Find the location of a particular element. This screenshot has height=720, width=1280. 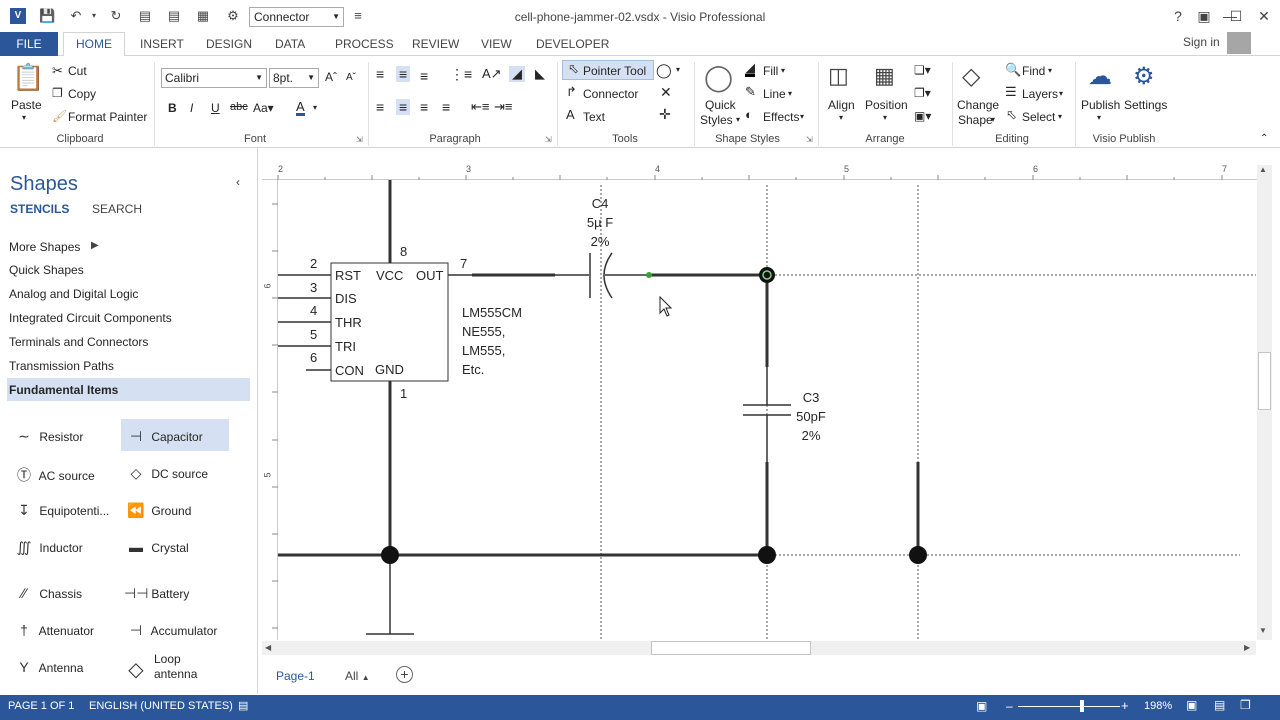

zoom-slider is located at coordinates (1069, 706).